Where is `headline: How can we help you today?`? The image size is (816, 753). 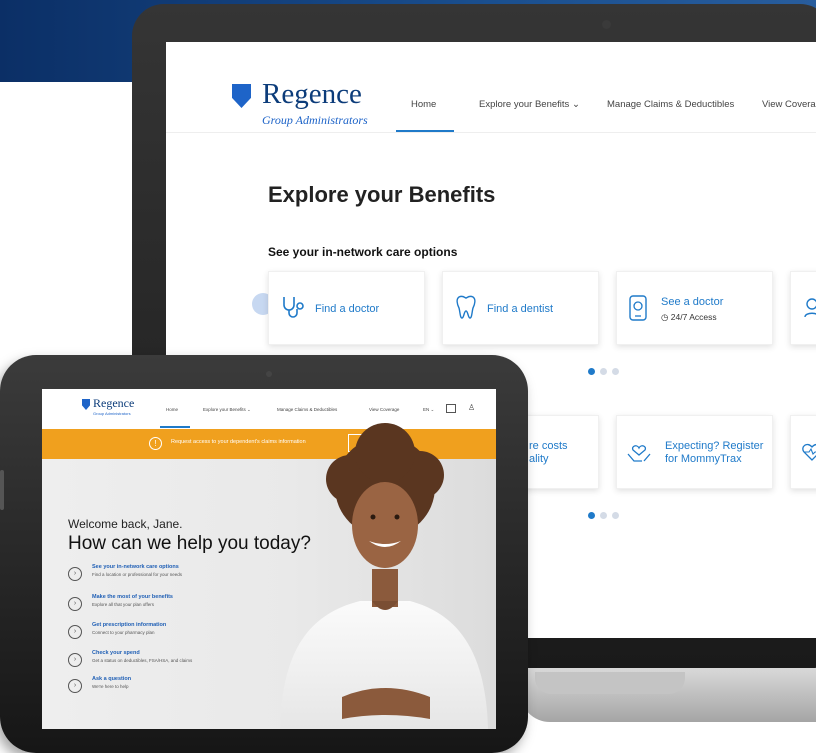 headline: How can we help you today? is located at coordinates (189, 543).